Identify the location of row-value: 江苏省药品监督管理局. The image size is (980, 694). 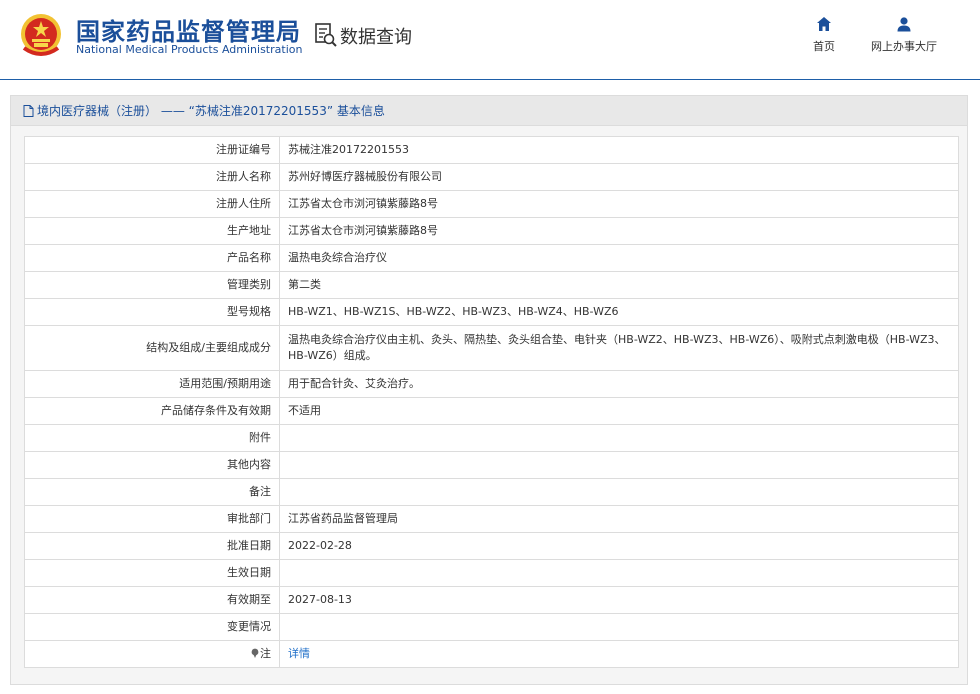
(619, 519).